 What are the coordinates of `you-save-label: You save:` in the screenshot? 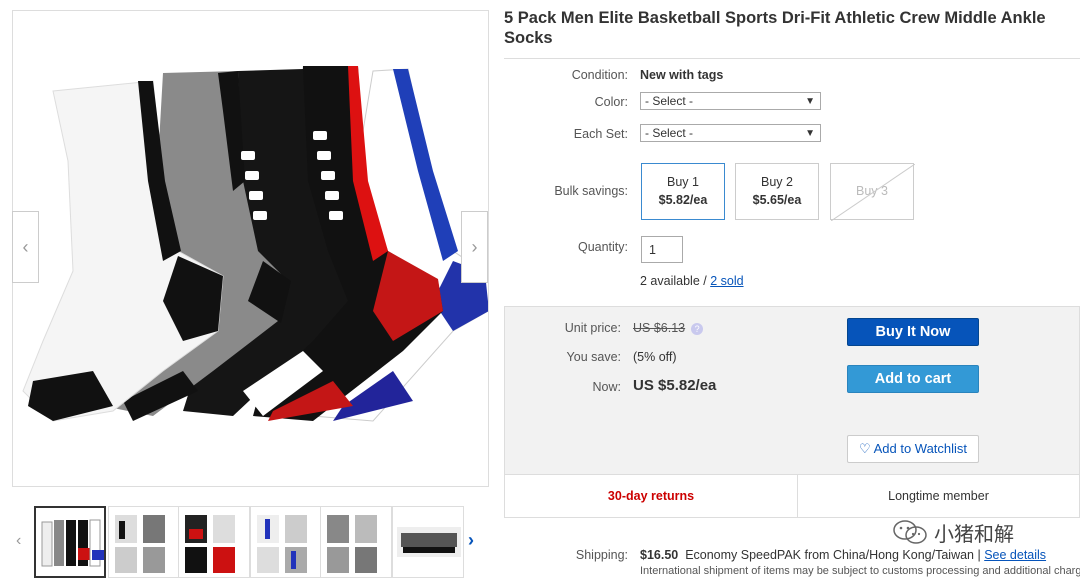 It's located at (593, 357).